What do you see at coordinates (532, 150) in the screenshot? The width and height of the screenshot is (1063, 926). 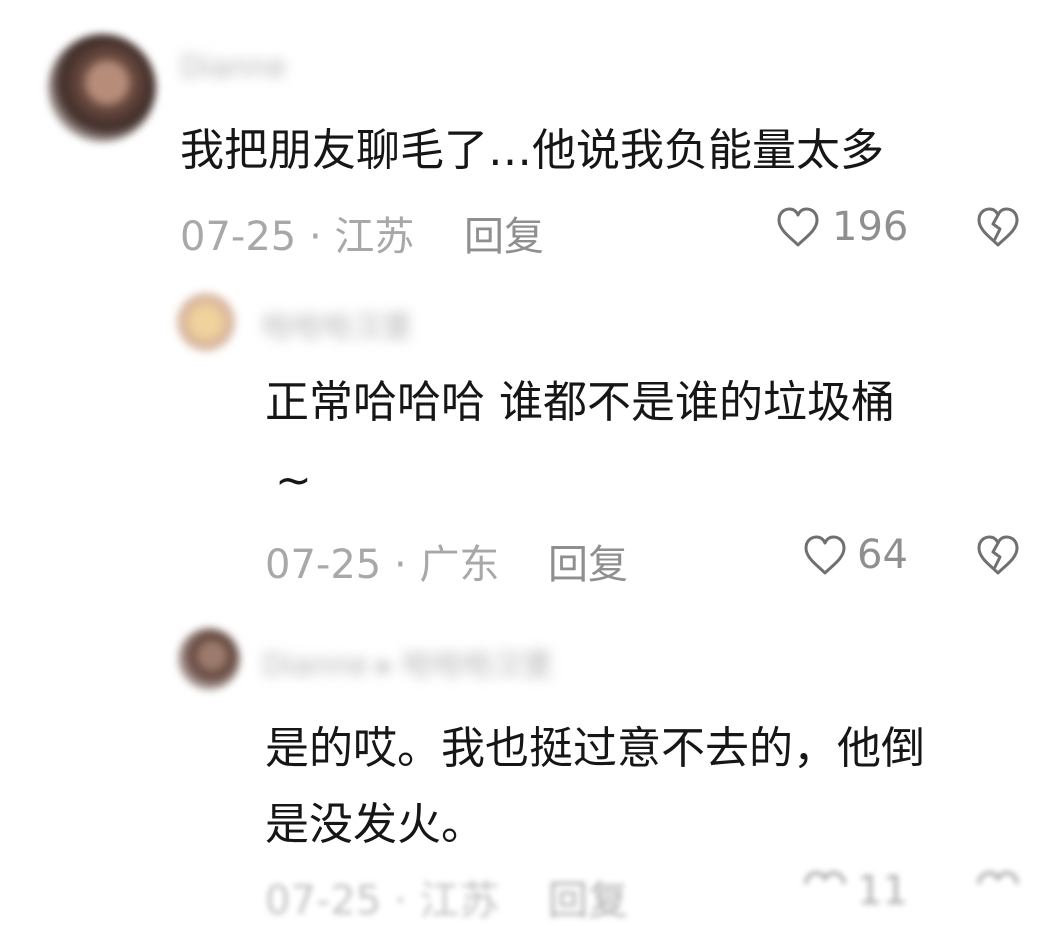 I see `comment-text: 我把朋友聊毛了…他说我负能量太多` at bounding box center [532, 150].